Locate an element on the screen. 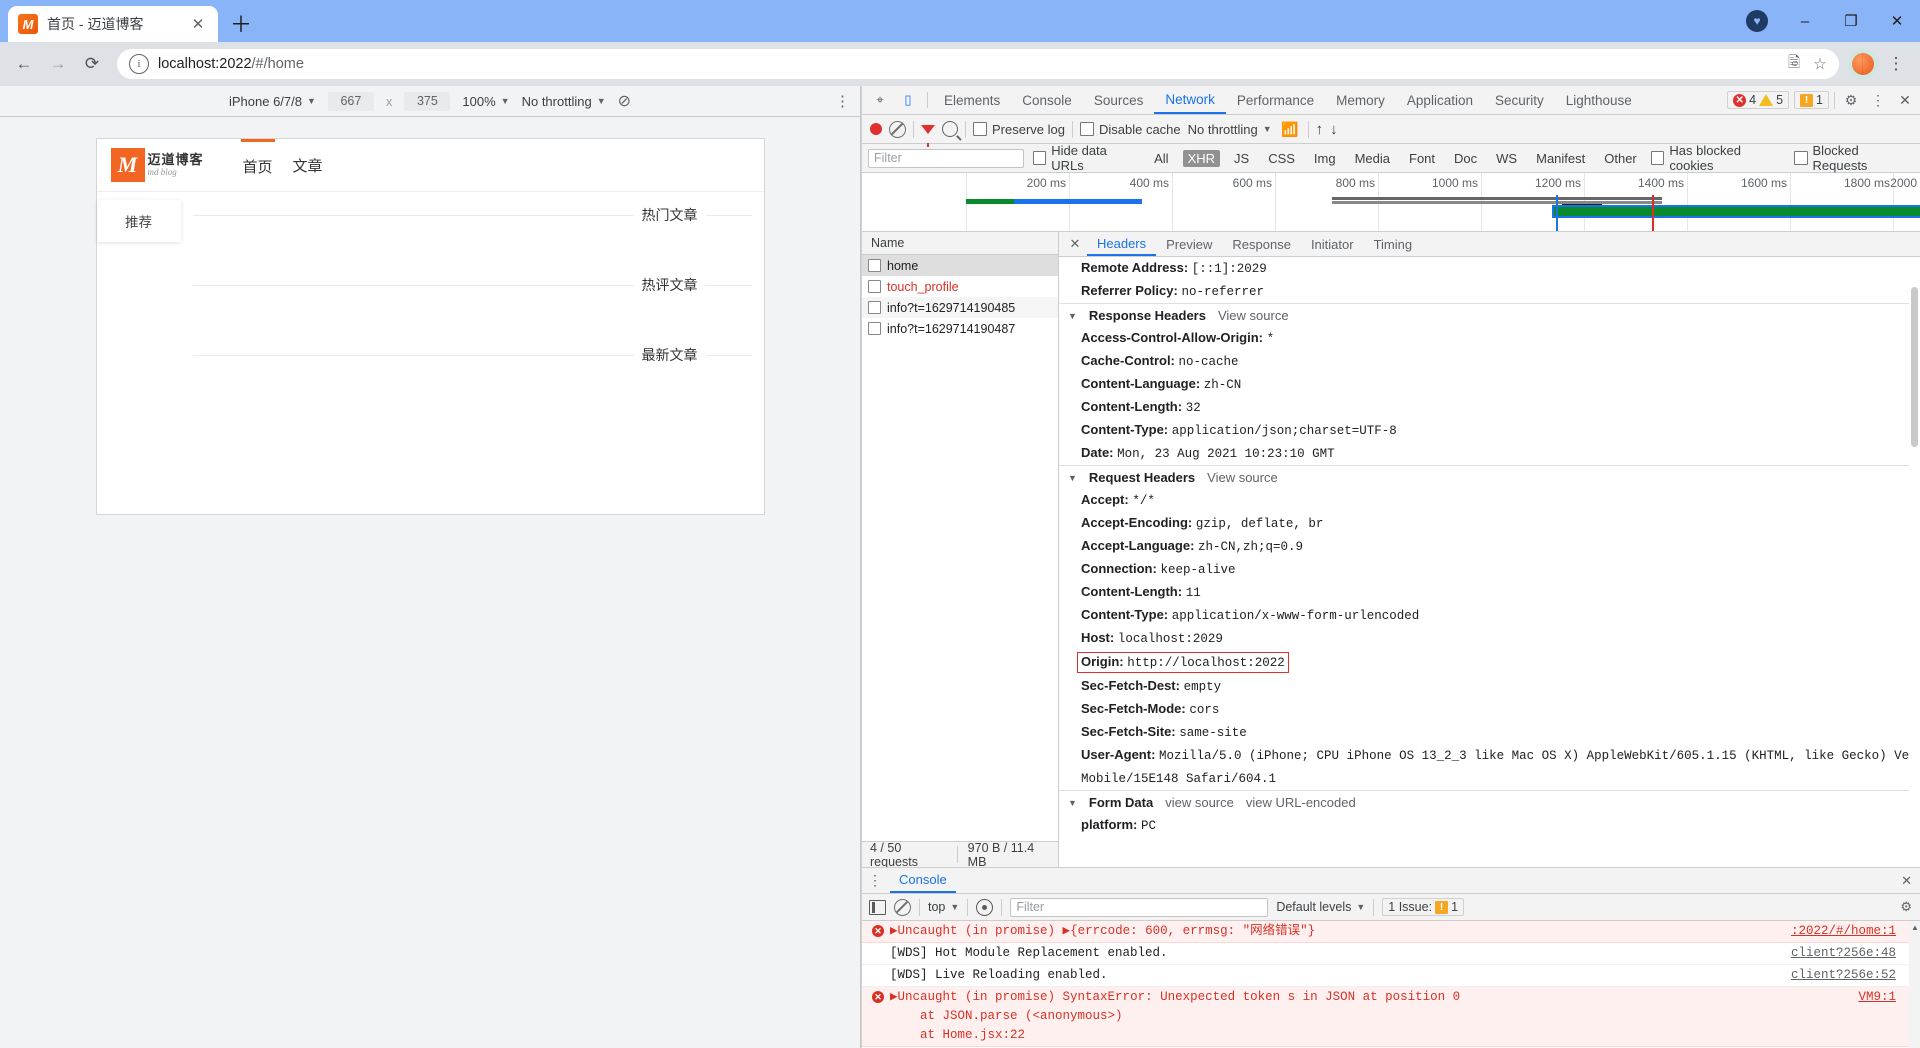 Image resolution: width=1920 pixels, height=1048 pixels. browser-tab: M 首页 - 迈道博客 ✕ is located at coordinates (113, 24).